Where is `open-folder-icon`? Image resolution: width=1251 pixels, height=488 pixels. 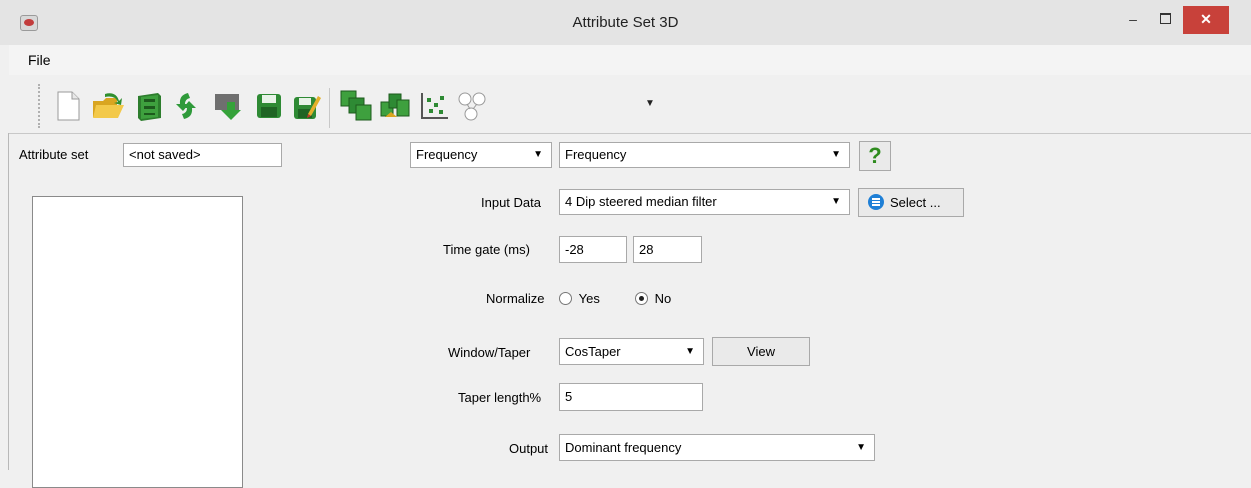 open-folder-icon is located at coordinates (108, 106).